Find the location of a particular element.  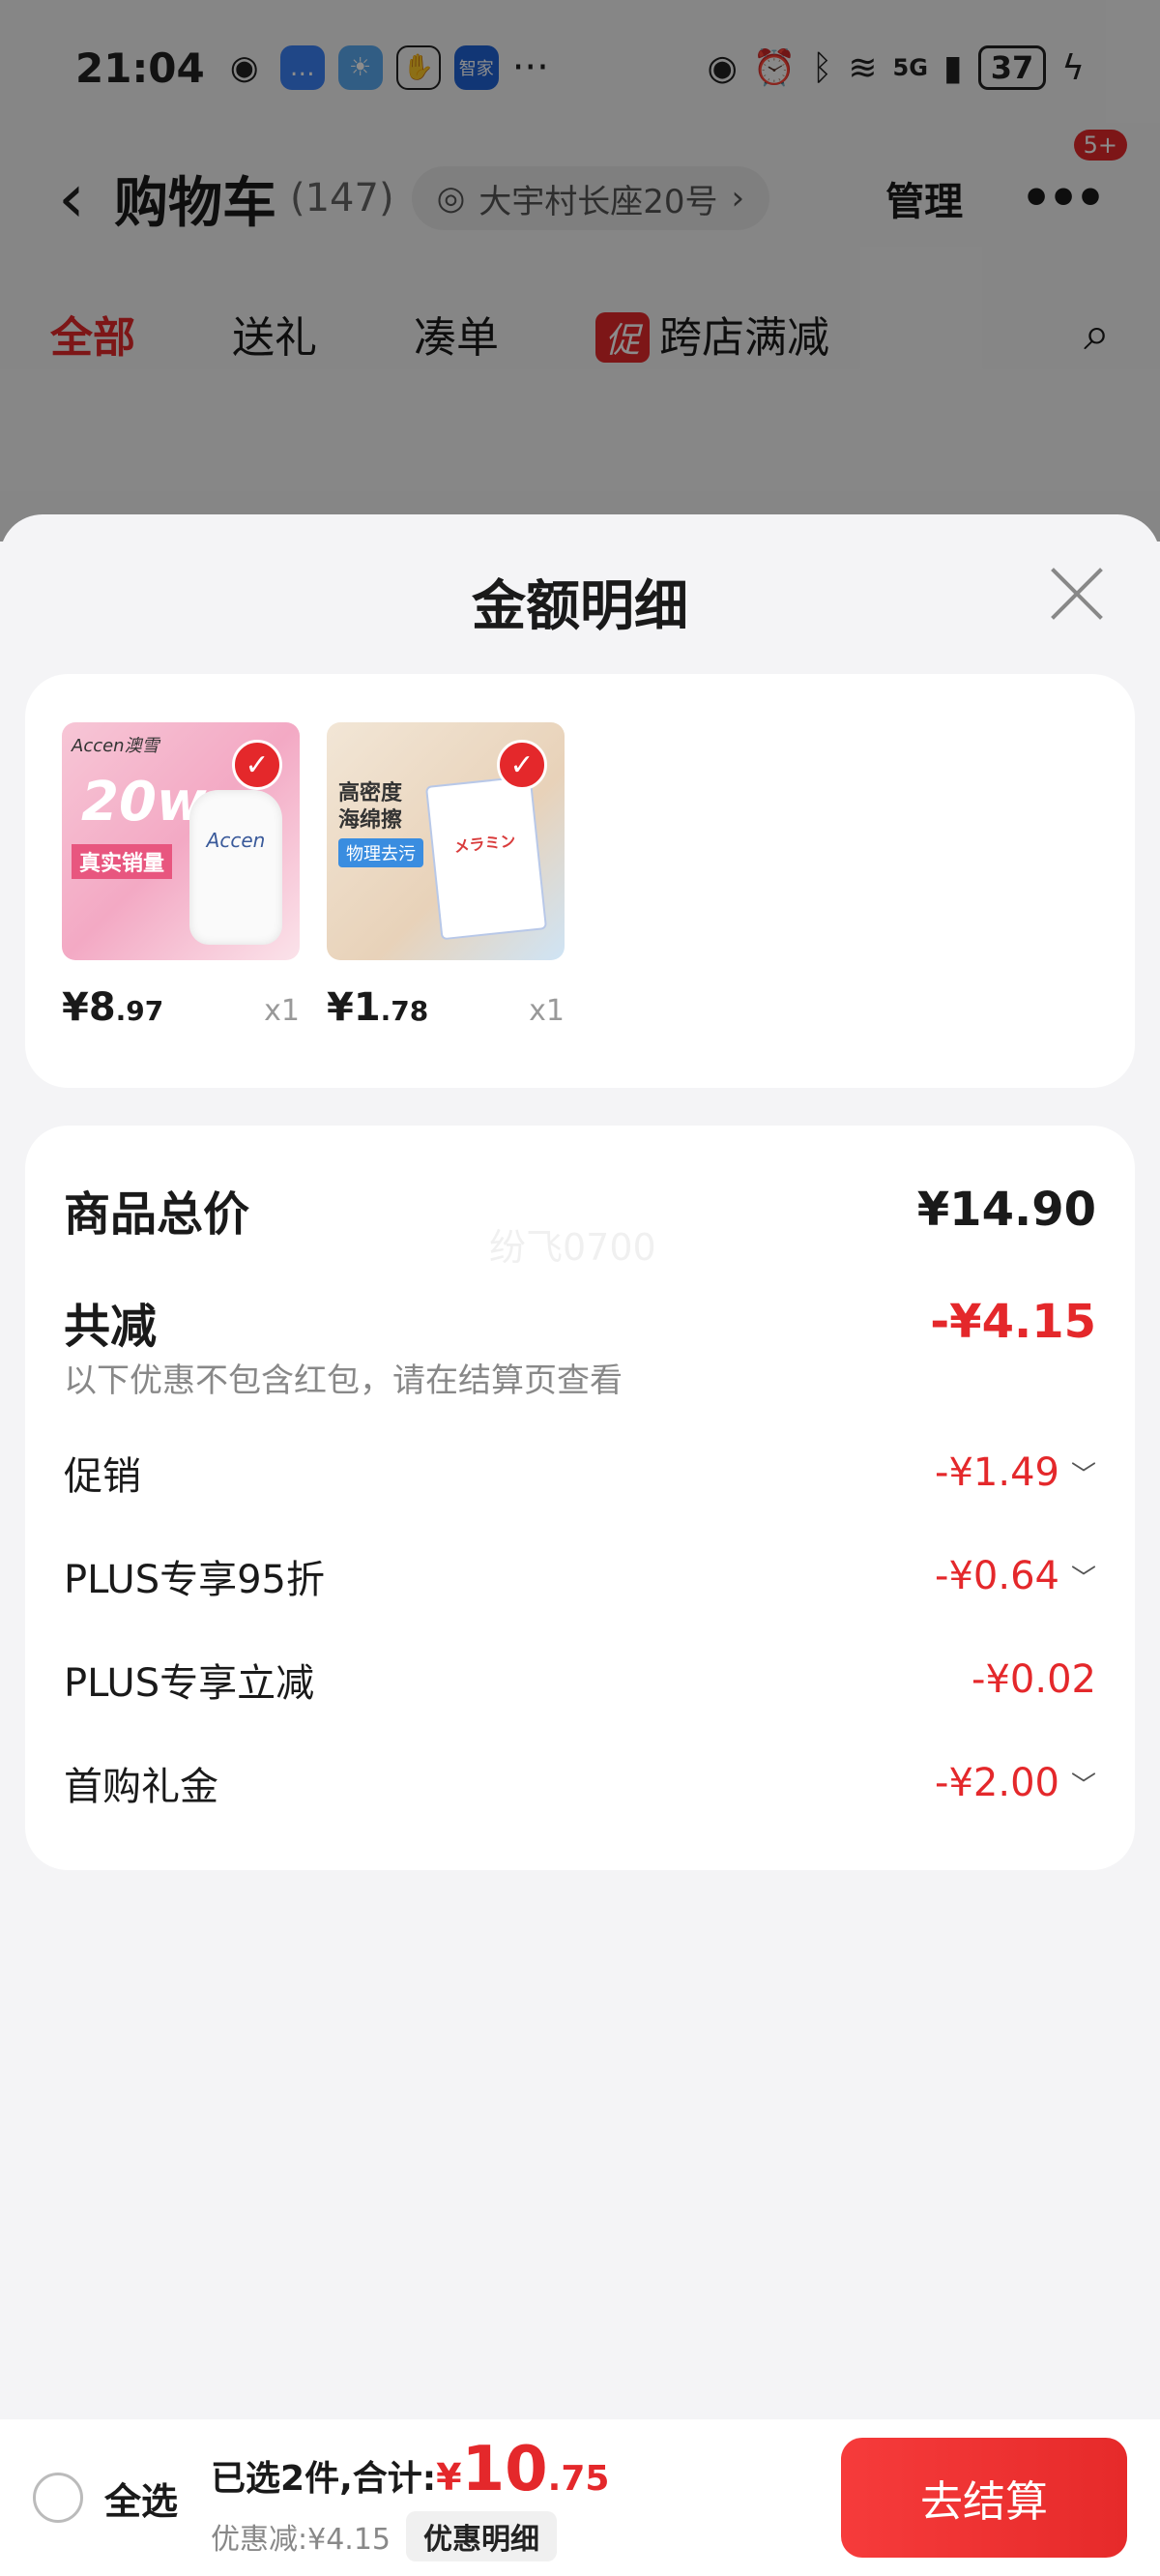

discount-label: 首购礼金 is located at coordinates (141, 1787).